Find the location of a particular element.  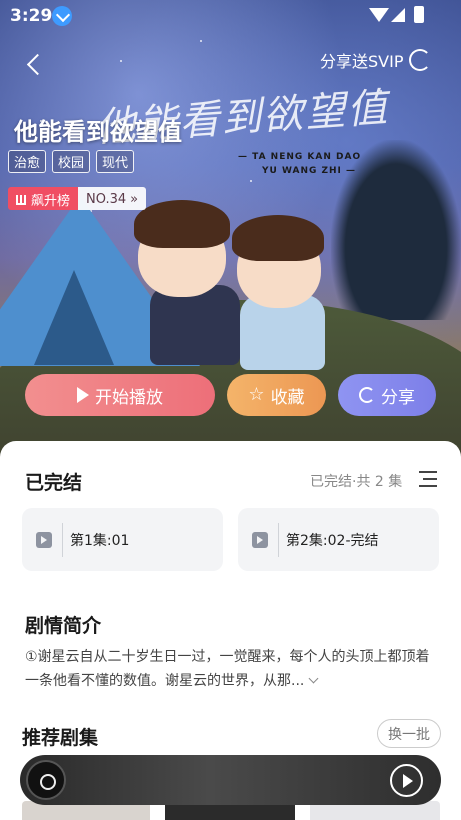

tag: 现代 is located at coordinates (115, 161).